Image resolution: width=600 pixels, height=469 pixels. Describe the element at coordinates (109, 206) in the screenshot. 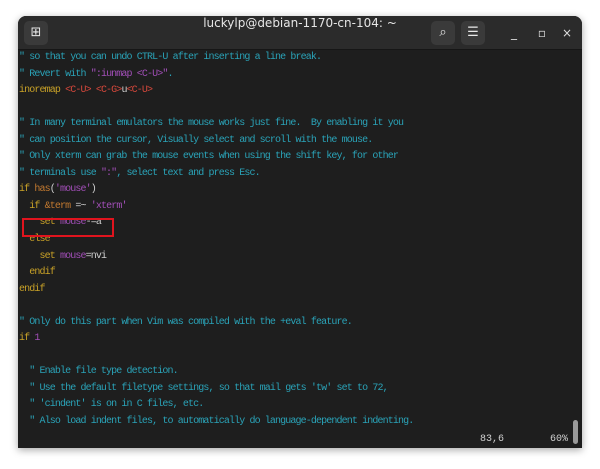

I see `code-token: 'xterm'` at that location.